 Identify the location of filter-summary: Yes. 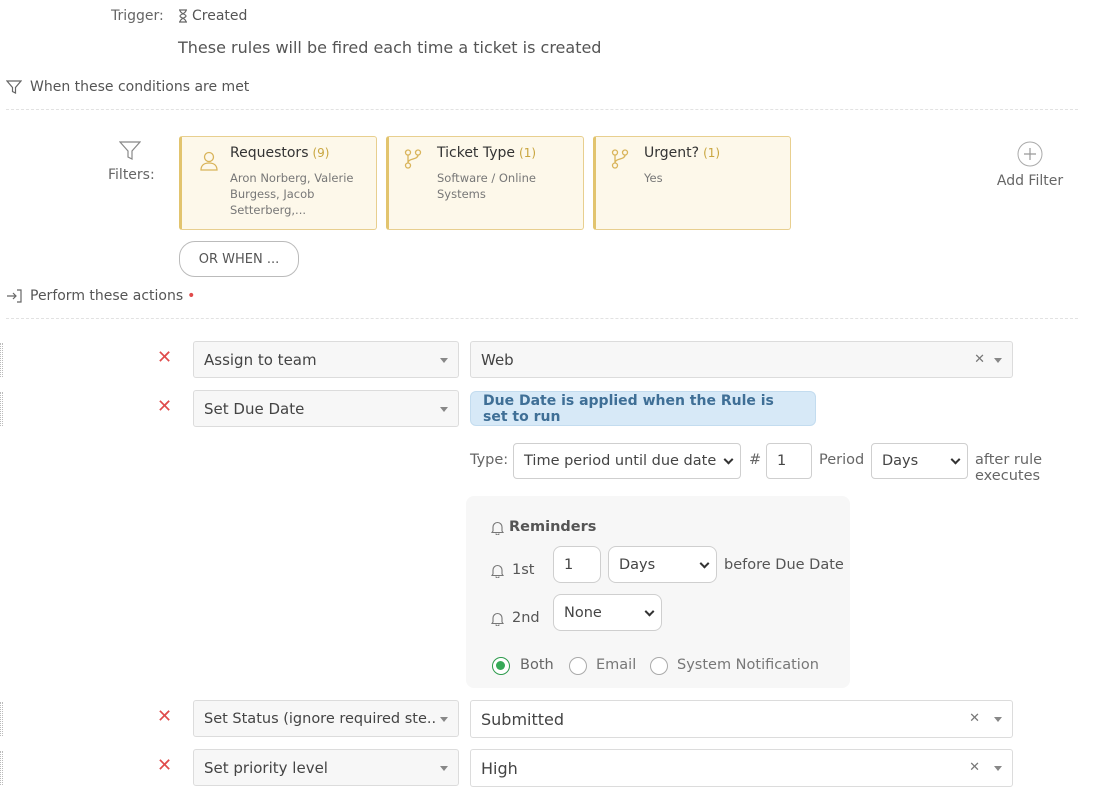
(653, 178).